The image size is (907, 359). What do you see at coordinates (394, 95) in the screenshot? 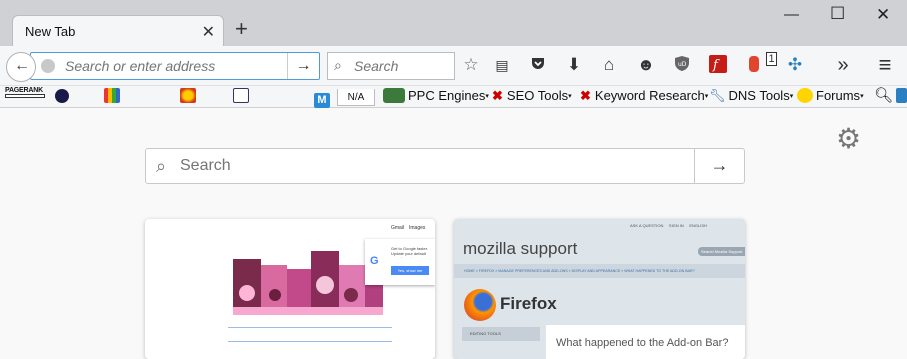
I see `ppc-icon` at bounding box center [394, 95].